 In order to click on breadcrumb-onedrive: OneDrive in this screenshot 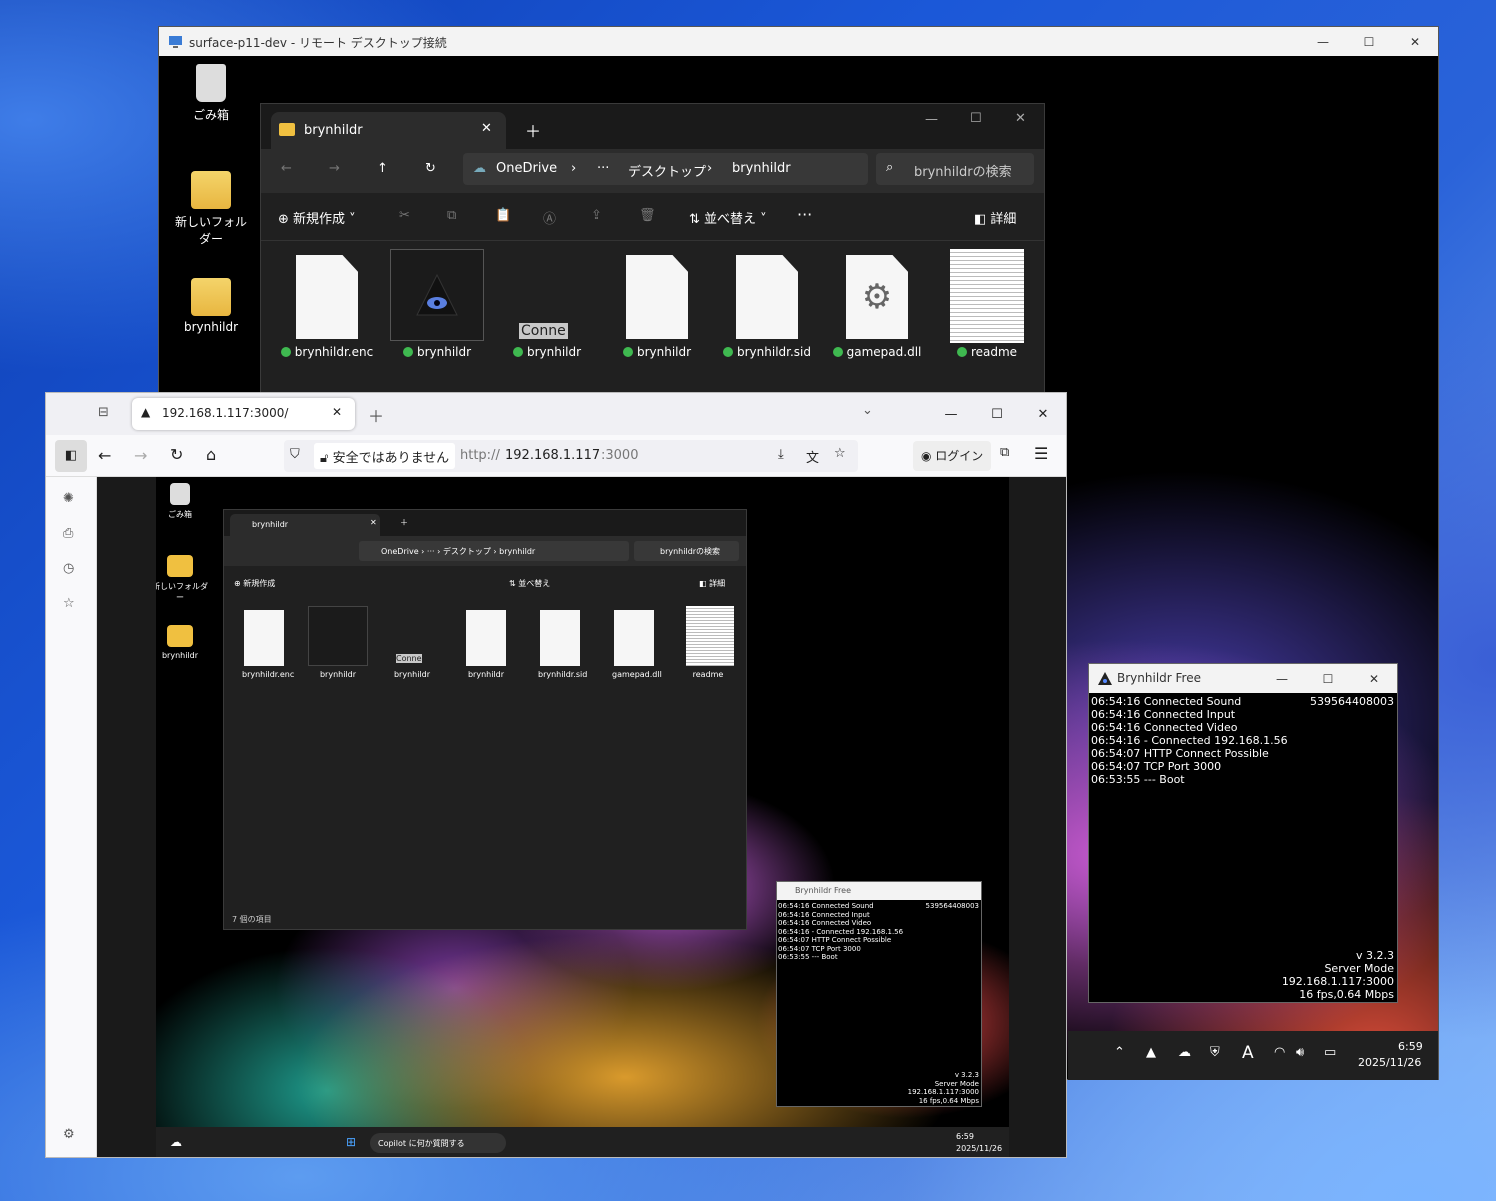, I will do `click(526, 168)`.